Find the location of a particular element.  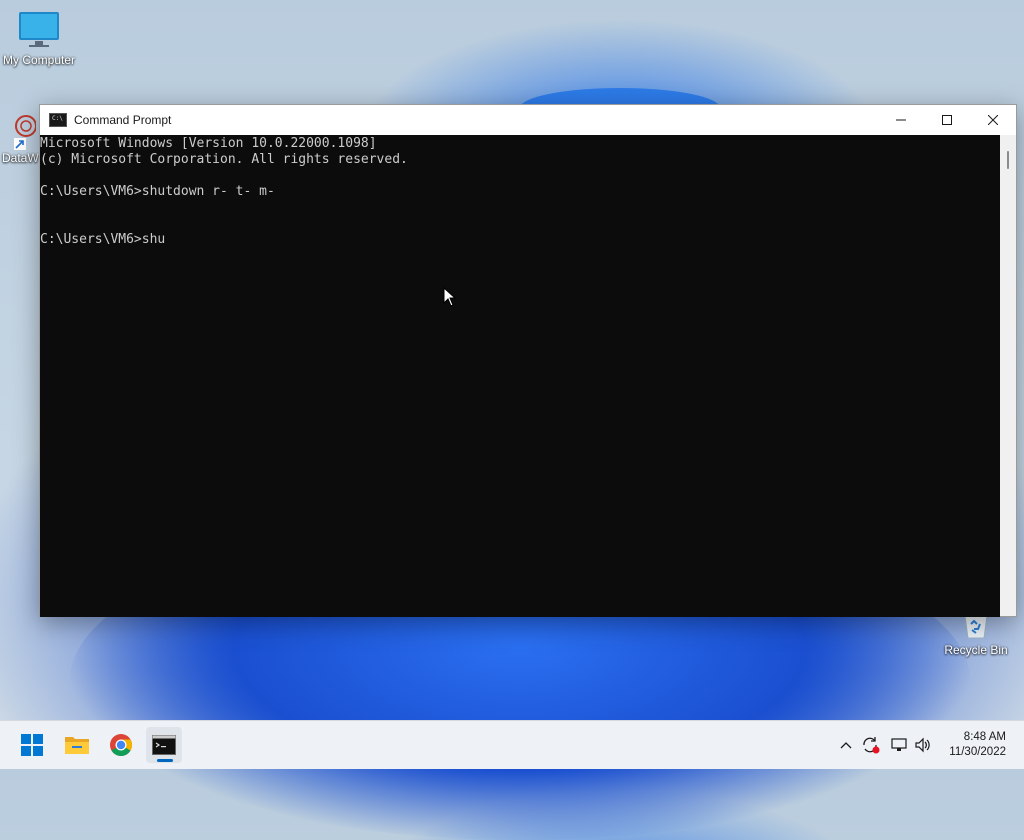

tray-overflow-button is located at coordinates (846, 745).